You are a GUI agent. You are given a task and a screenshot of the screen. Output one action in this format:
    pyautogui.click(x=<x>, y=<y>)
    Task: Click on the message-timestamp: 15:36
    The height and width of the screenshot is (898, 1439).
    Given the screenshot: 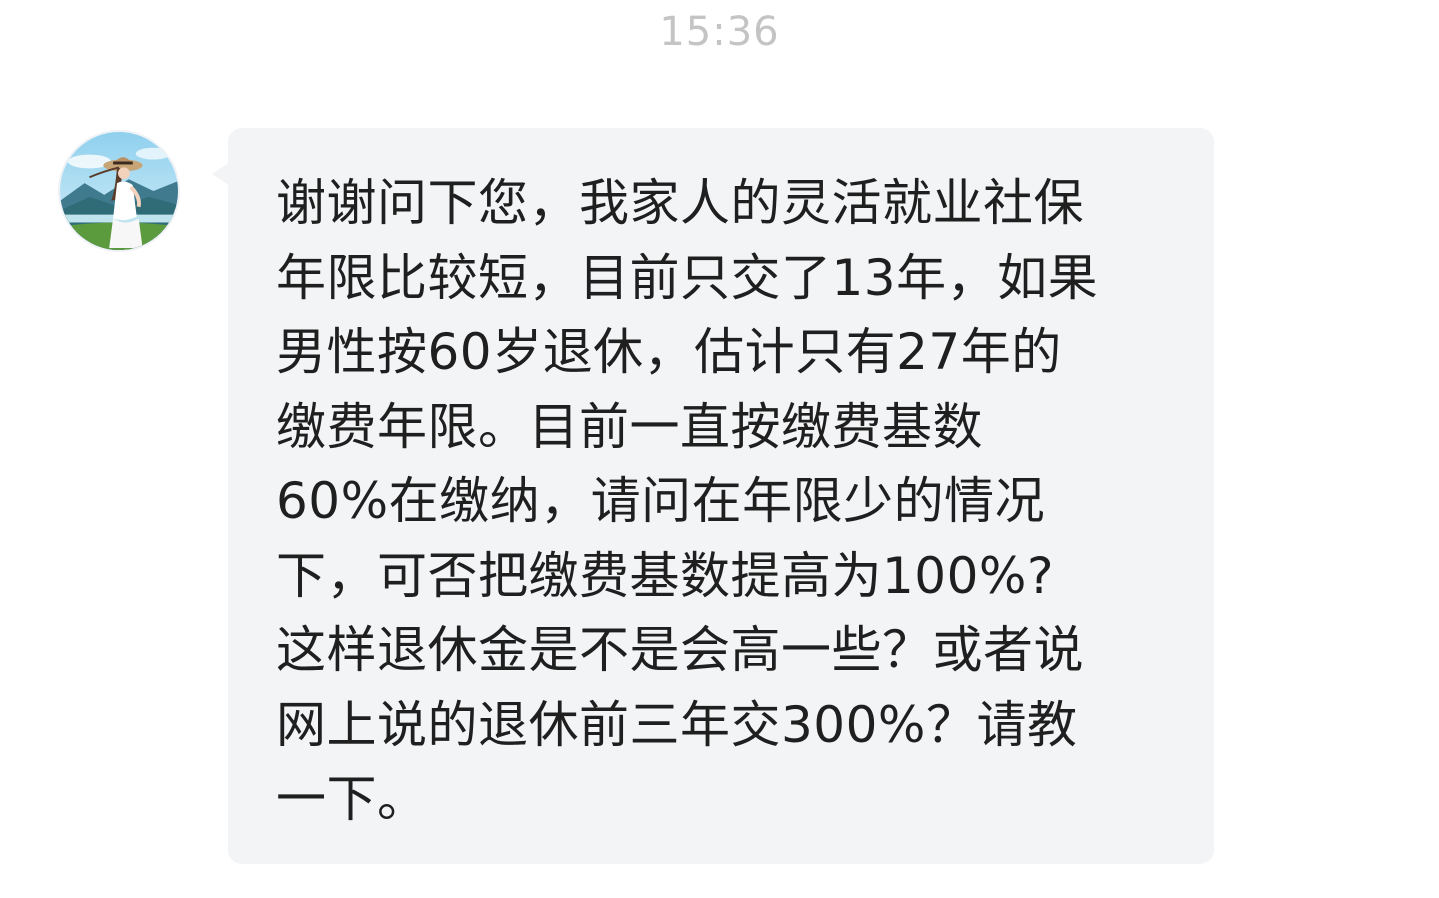 What is the action you would take?
    pyautogui.click(x=719, y=32)
    